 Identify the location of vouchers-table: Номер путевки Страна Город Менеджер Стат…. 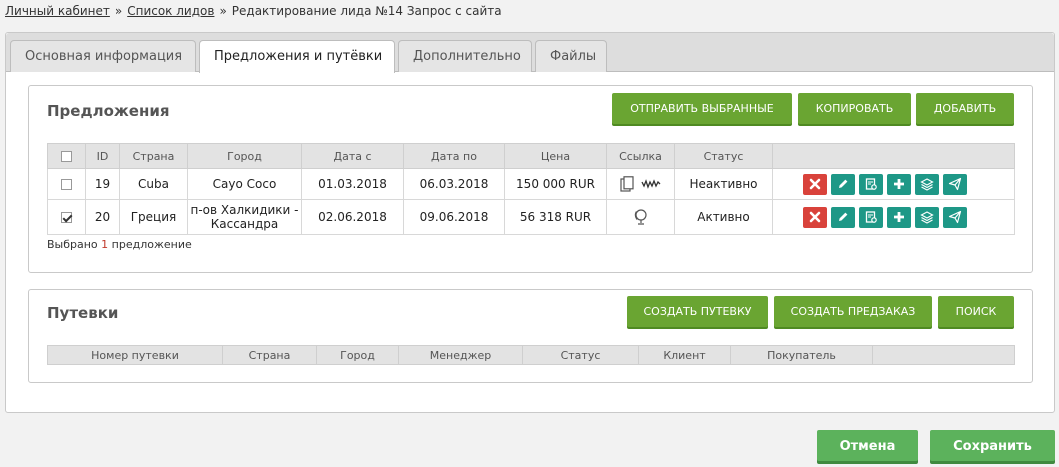
(531, 355).